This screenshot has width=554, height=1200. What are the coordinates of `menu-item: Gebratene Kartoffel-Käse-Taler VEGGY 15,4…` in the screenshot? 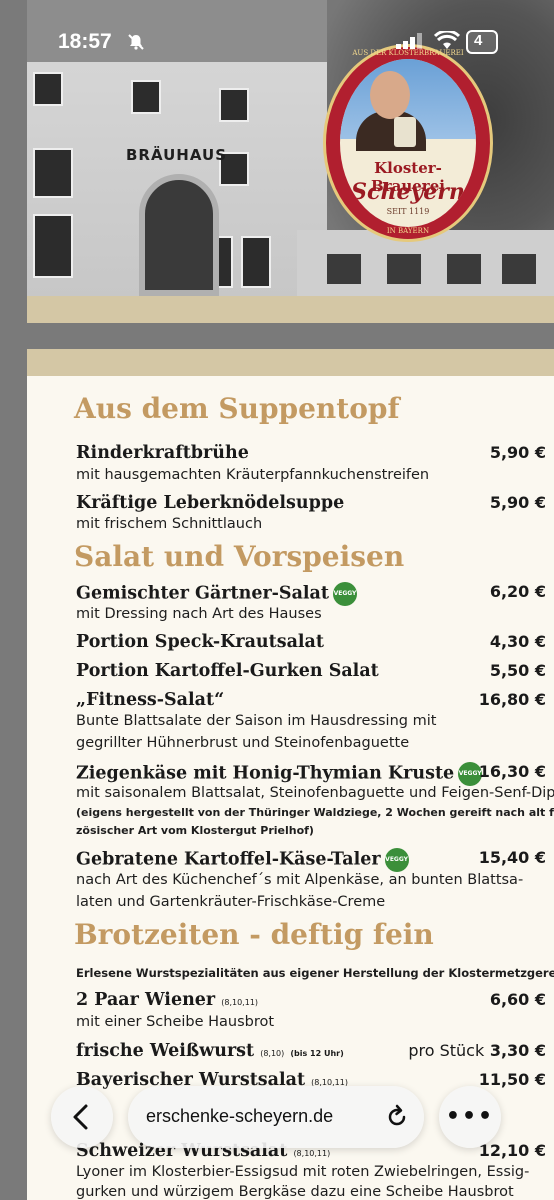 It's located at (311, 861).